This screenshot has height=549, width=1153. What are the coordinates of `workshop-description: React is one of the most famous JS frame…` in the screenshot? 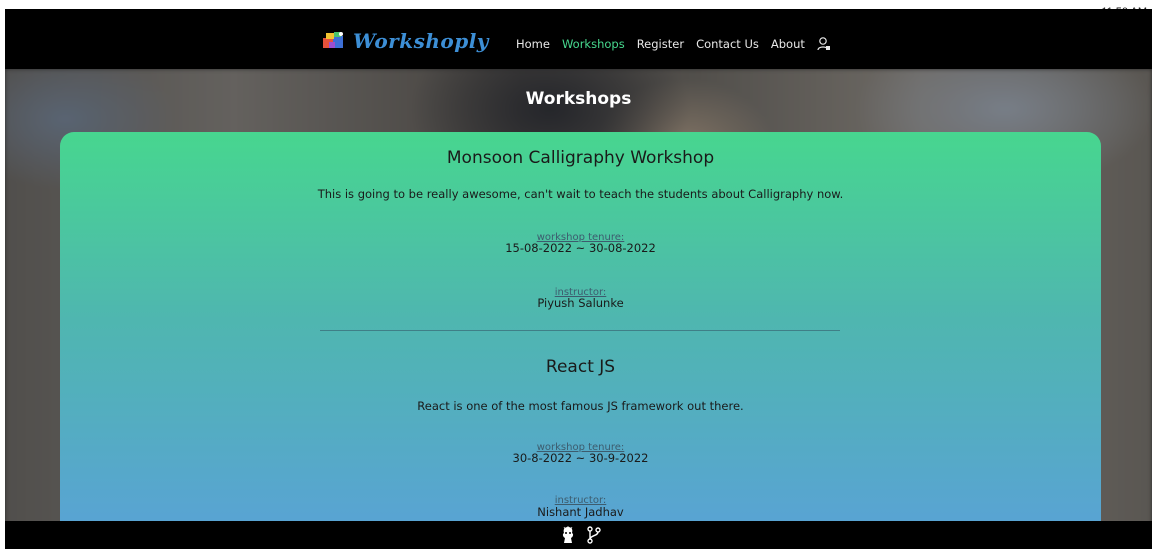 It's located at (580, 406).